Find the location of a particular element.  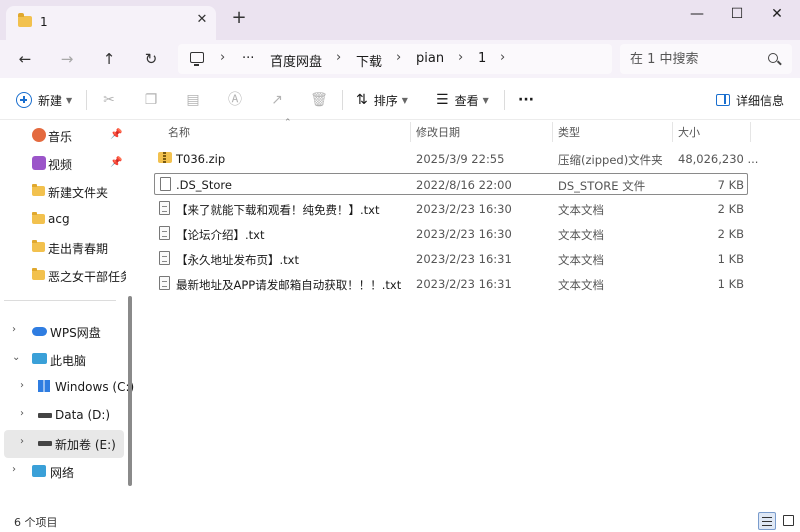

breadcrumb-baidu: 百度网盘 is located at coordinates (296, 60).